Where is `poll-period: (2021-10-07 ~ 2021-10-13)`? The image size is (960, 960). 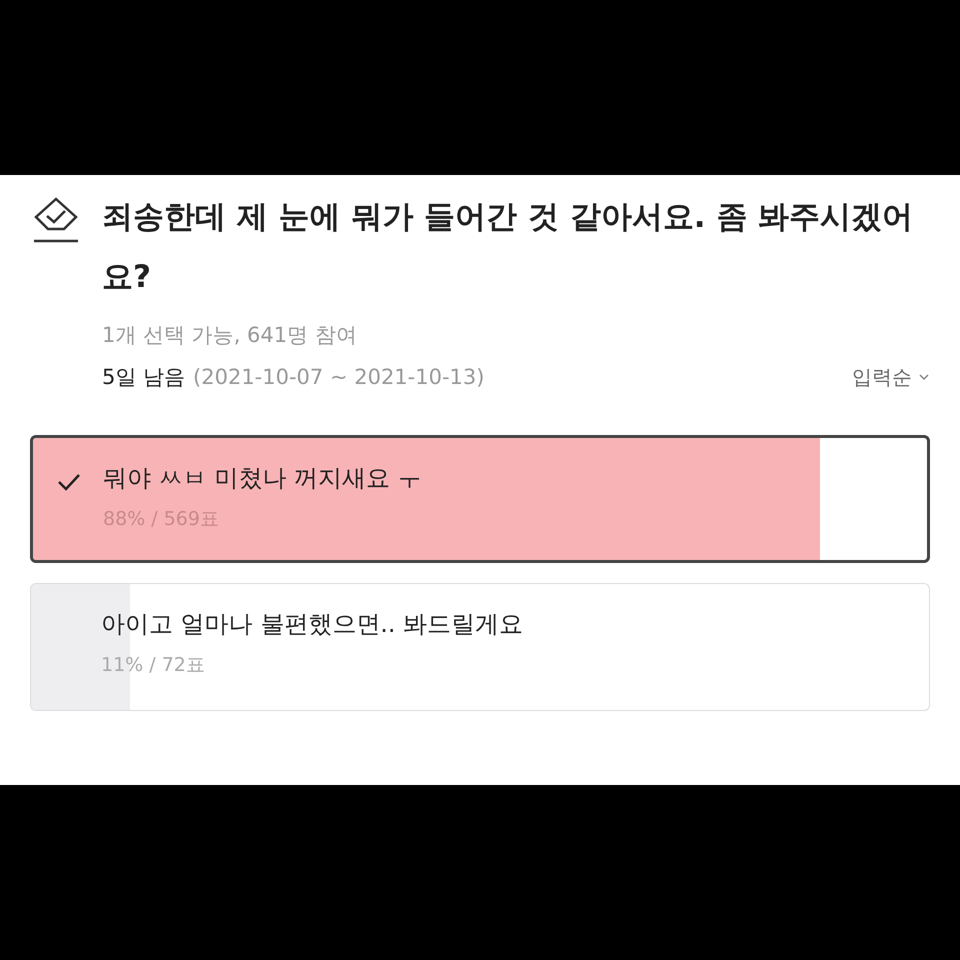
poll-period: (2021-10-07 ~ 2021-10-13) is located at coordinates (339, 377).